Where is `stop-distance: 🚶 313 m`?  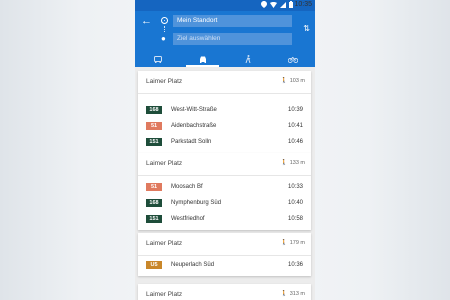
stop-distance: 🚶 313 m is located at coordinates (293, 294).